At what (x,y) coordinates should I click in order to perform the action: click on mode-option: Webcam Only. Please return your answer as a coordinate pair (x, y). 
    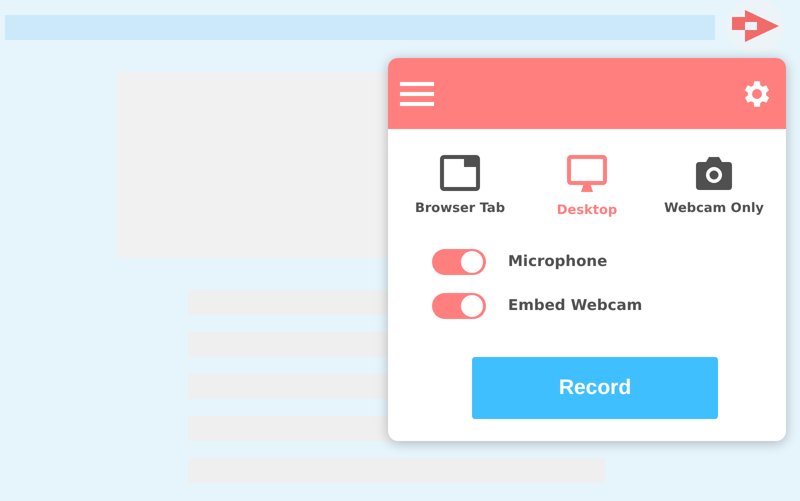
    Looking at the image, I should click on (714, 187).